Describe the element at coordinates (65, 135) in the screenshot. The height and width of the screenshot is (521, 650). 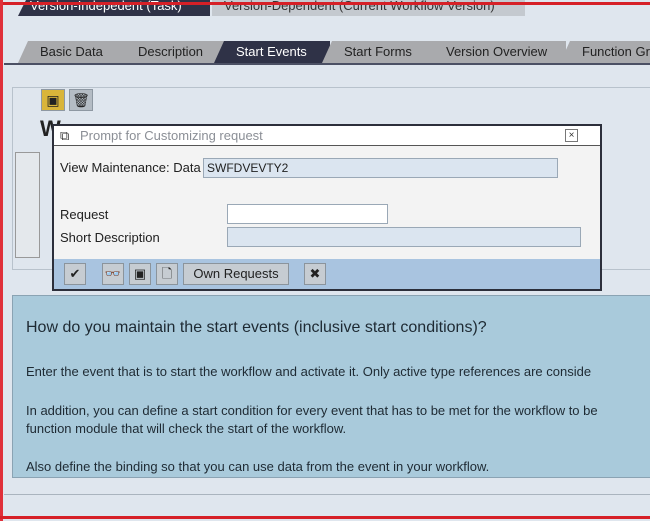
I see `window-icon: ⧉` at that location.